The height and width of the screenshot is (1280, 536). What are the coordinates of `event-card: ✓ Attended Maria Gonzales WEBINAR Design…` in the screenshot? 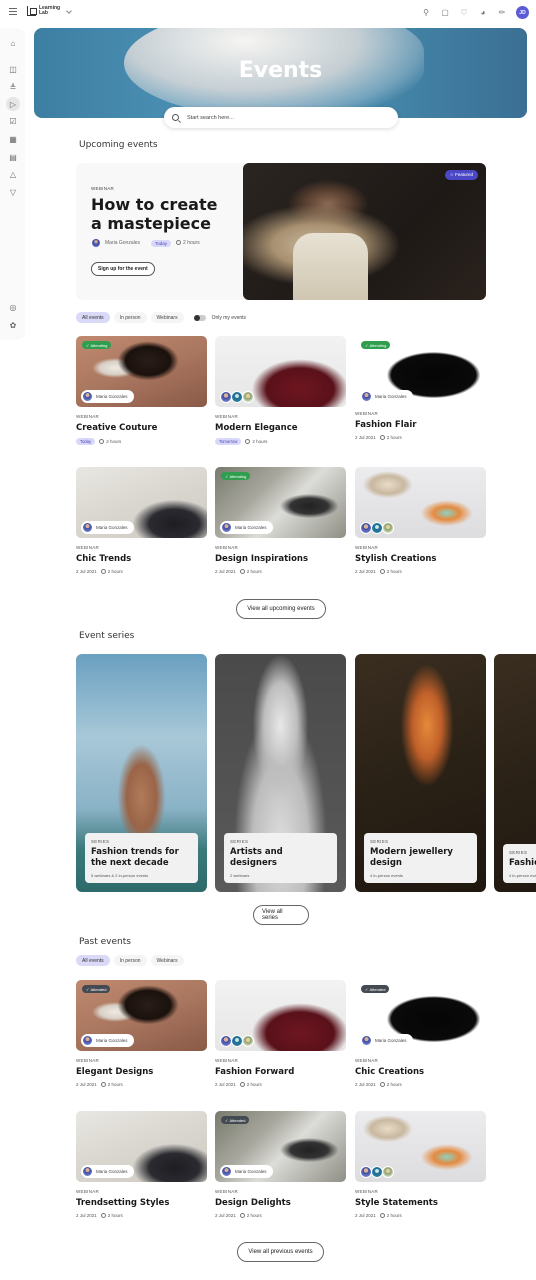 It's located at (280, 1165).